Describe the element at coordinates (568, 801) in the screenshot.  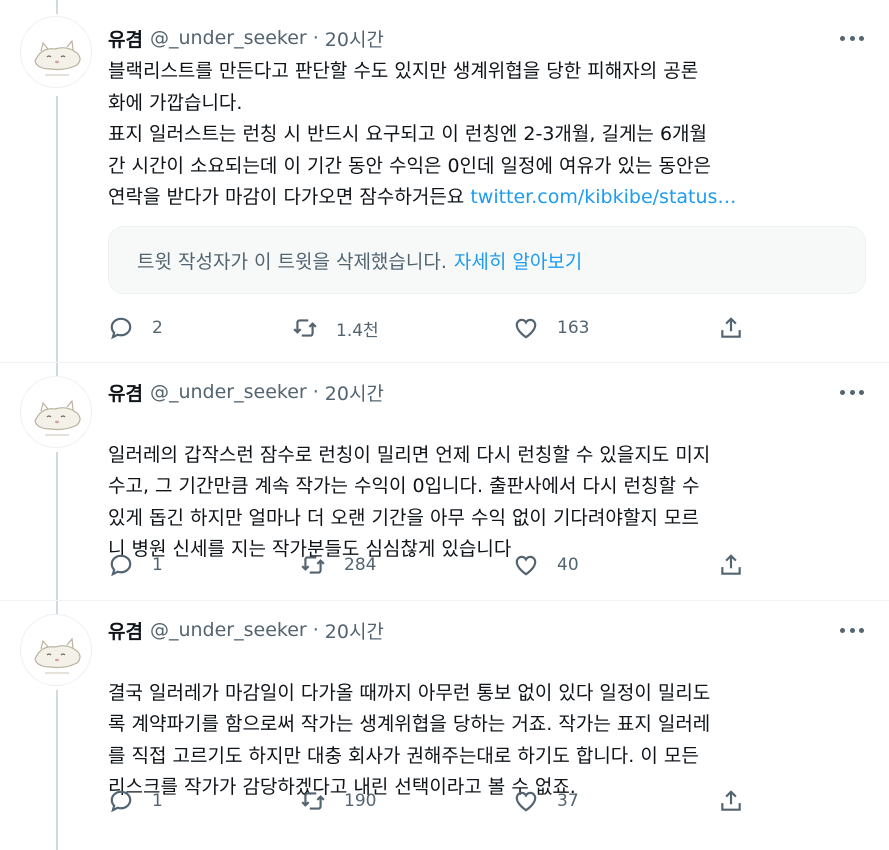
I see `like-count: 37` at that location.